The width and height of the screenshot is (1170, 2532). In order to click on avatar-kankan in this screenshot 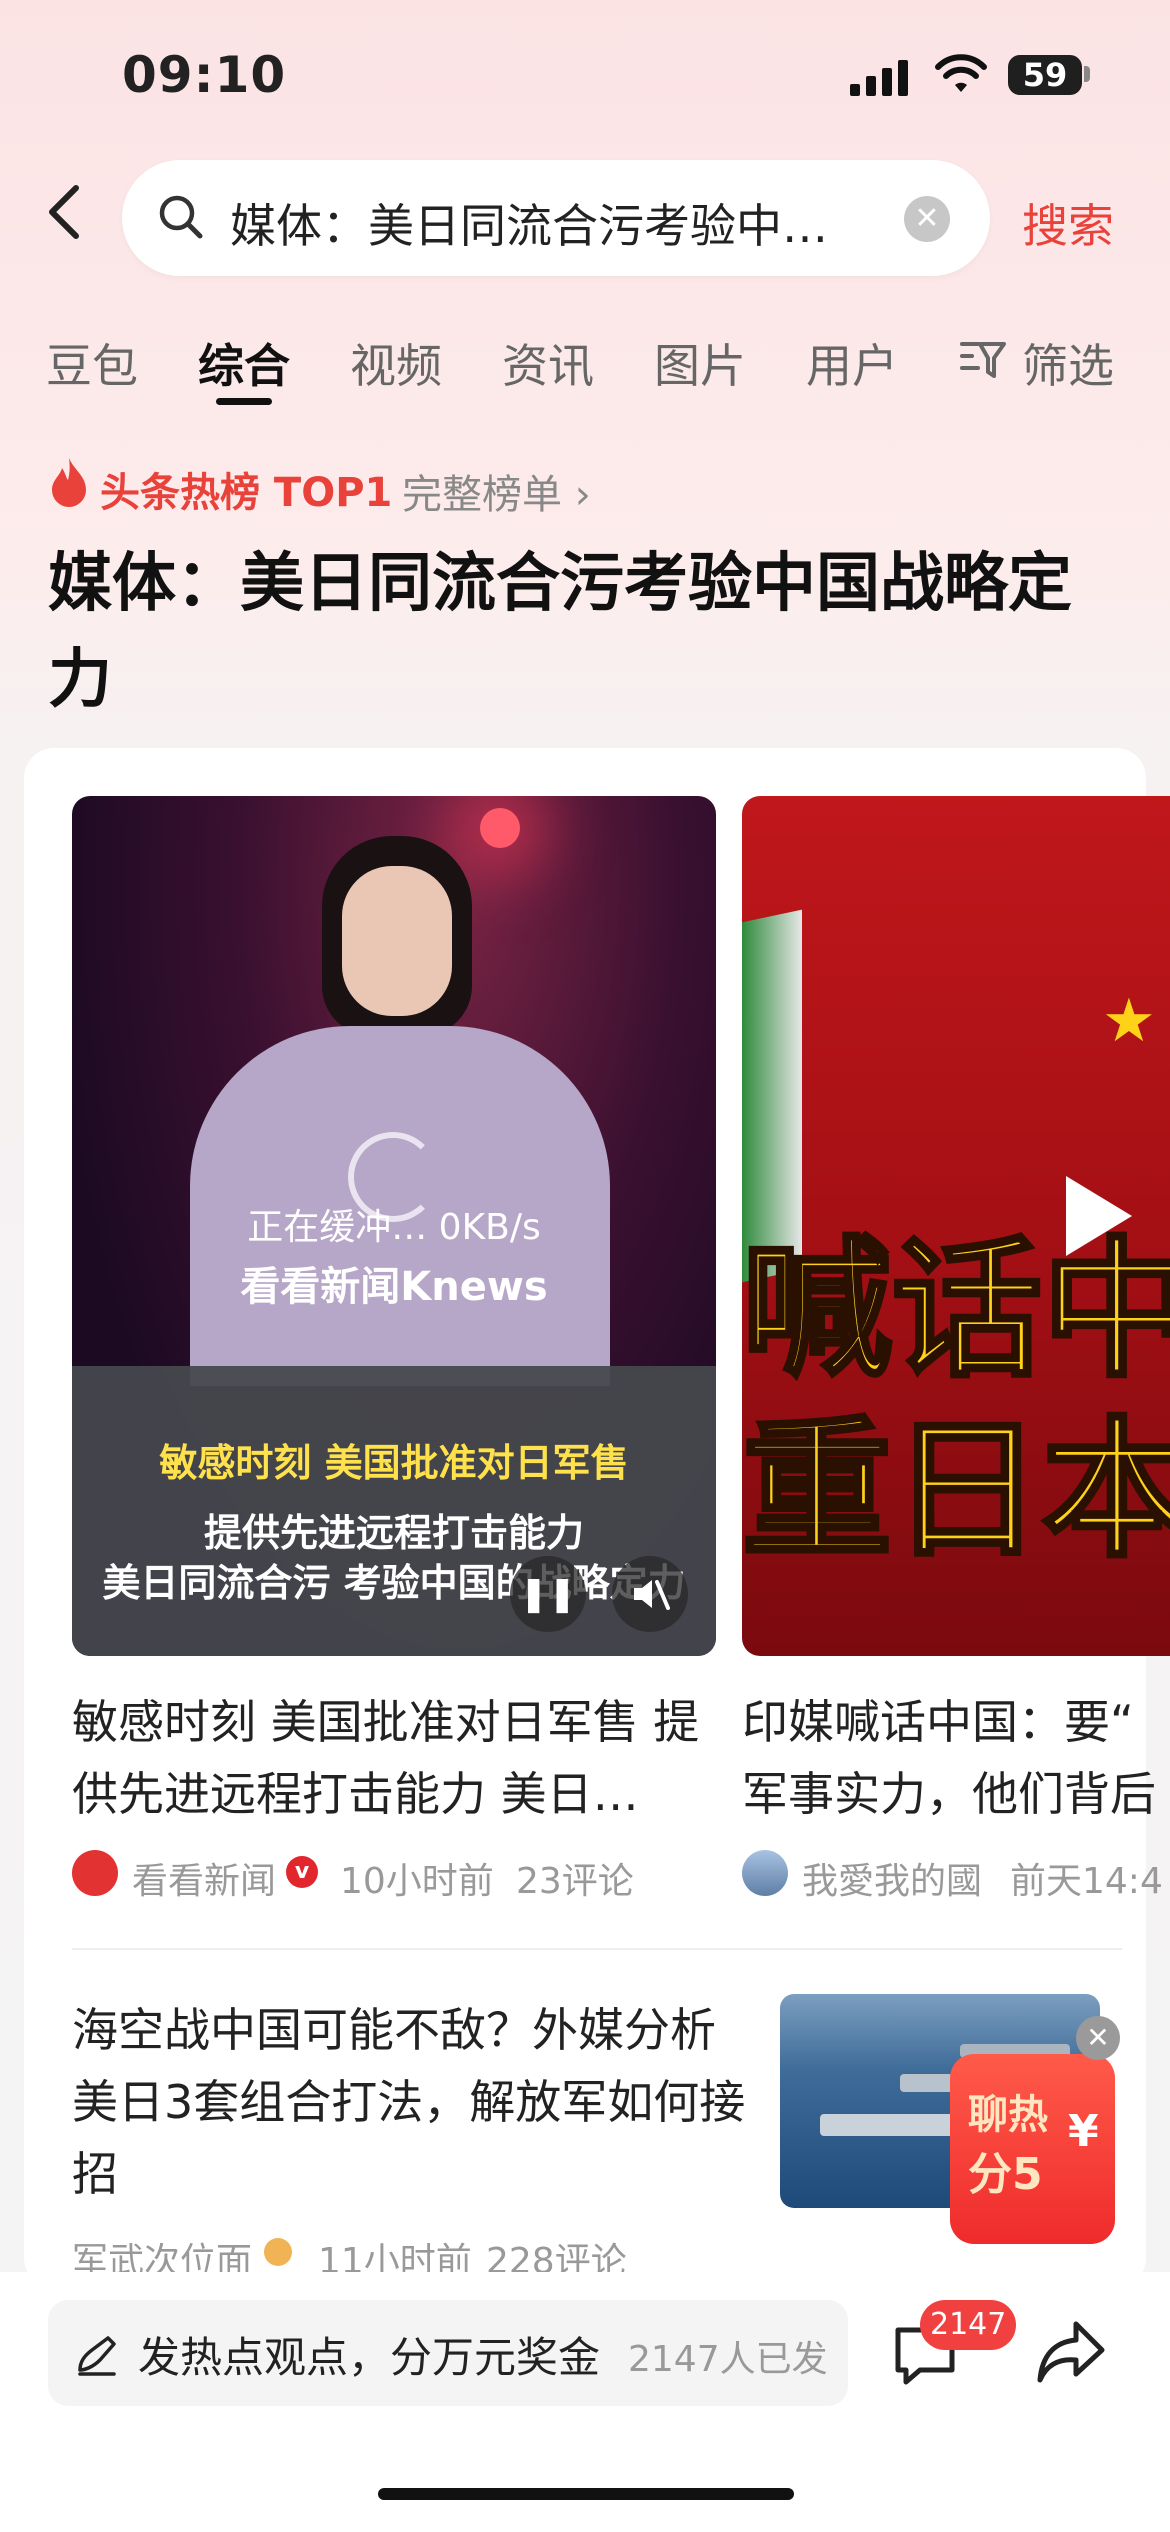, I will do `click(95, 1873)`.